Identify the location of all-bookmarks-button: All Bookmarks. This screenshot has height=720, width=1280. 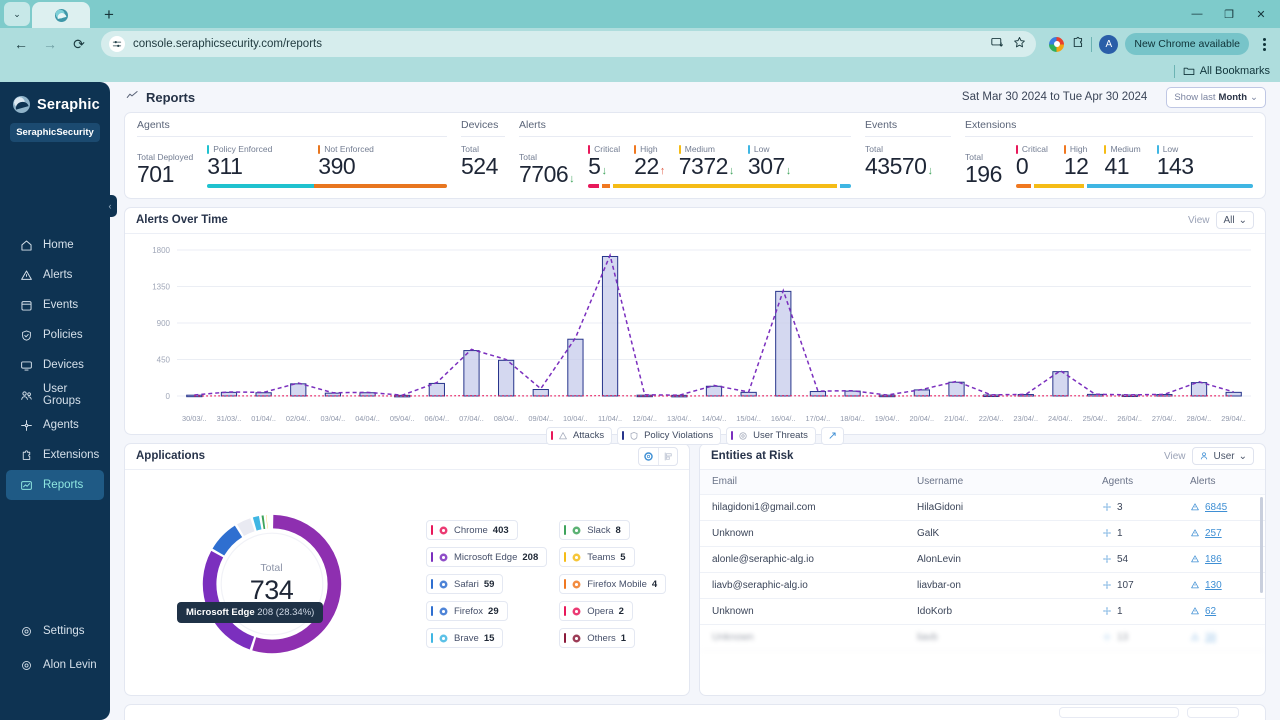
(1226, 71).